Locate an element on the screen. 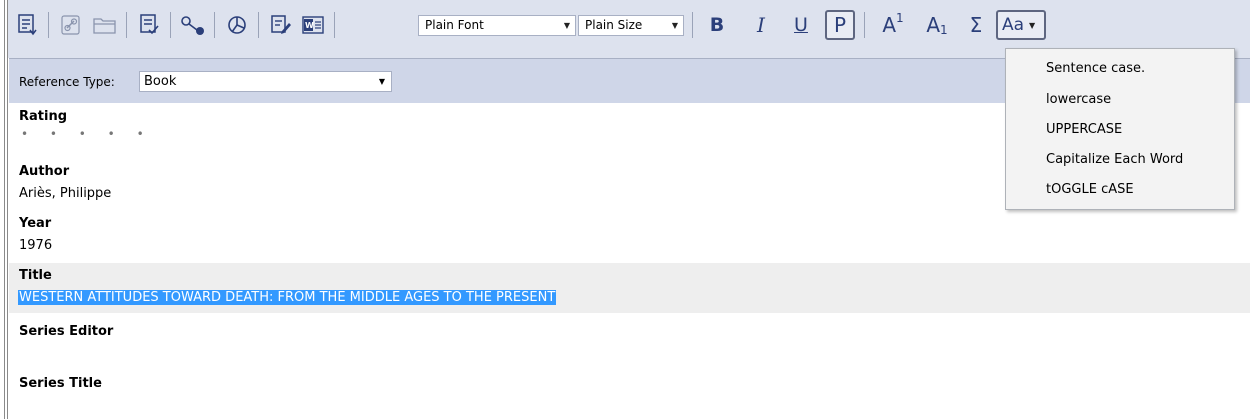  font-select: Plain Font ▼ is located at coordinates (497, 25).